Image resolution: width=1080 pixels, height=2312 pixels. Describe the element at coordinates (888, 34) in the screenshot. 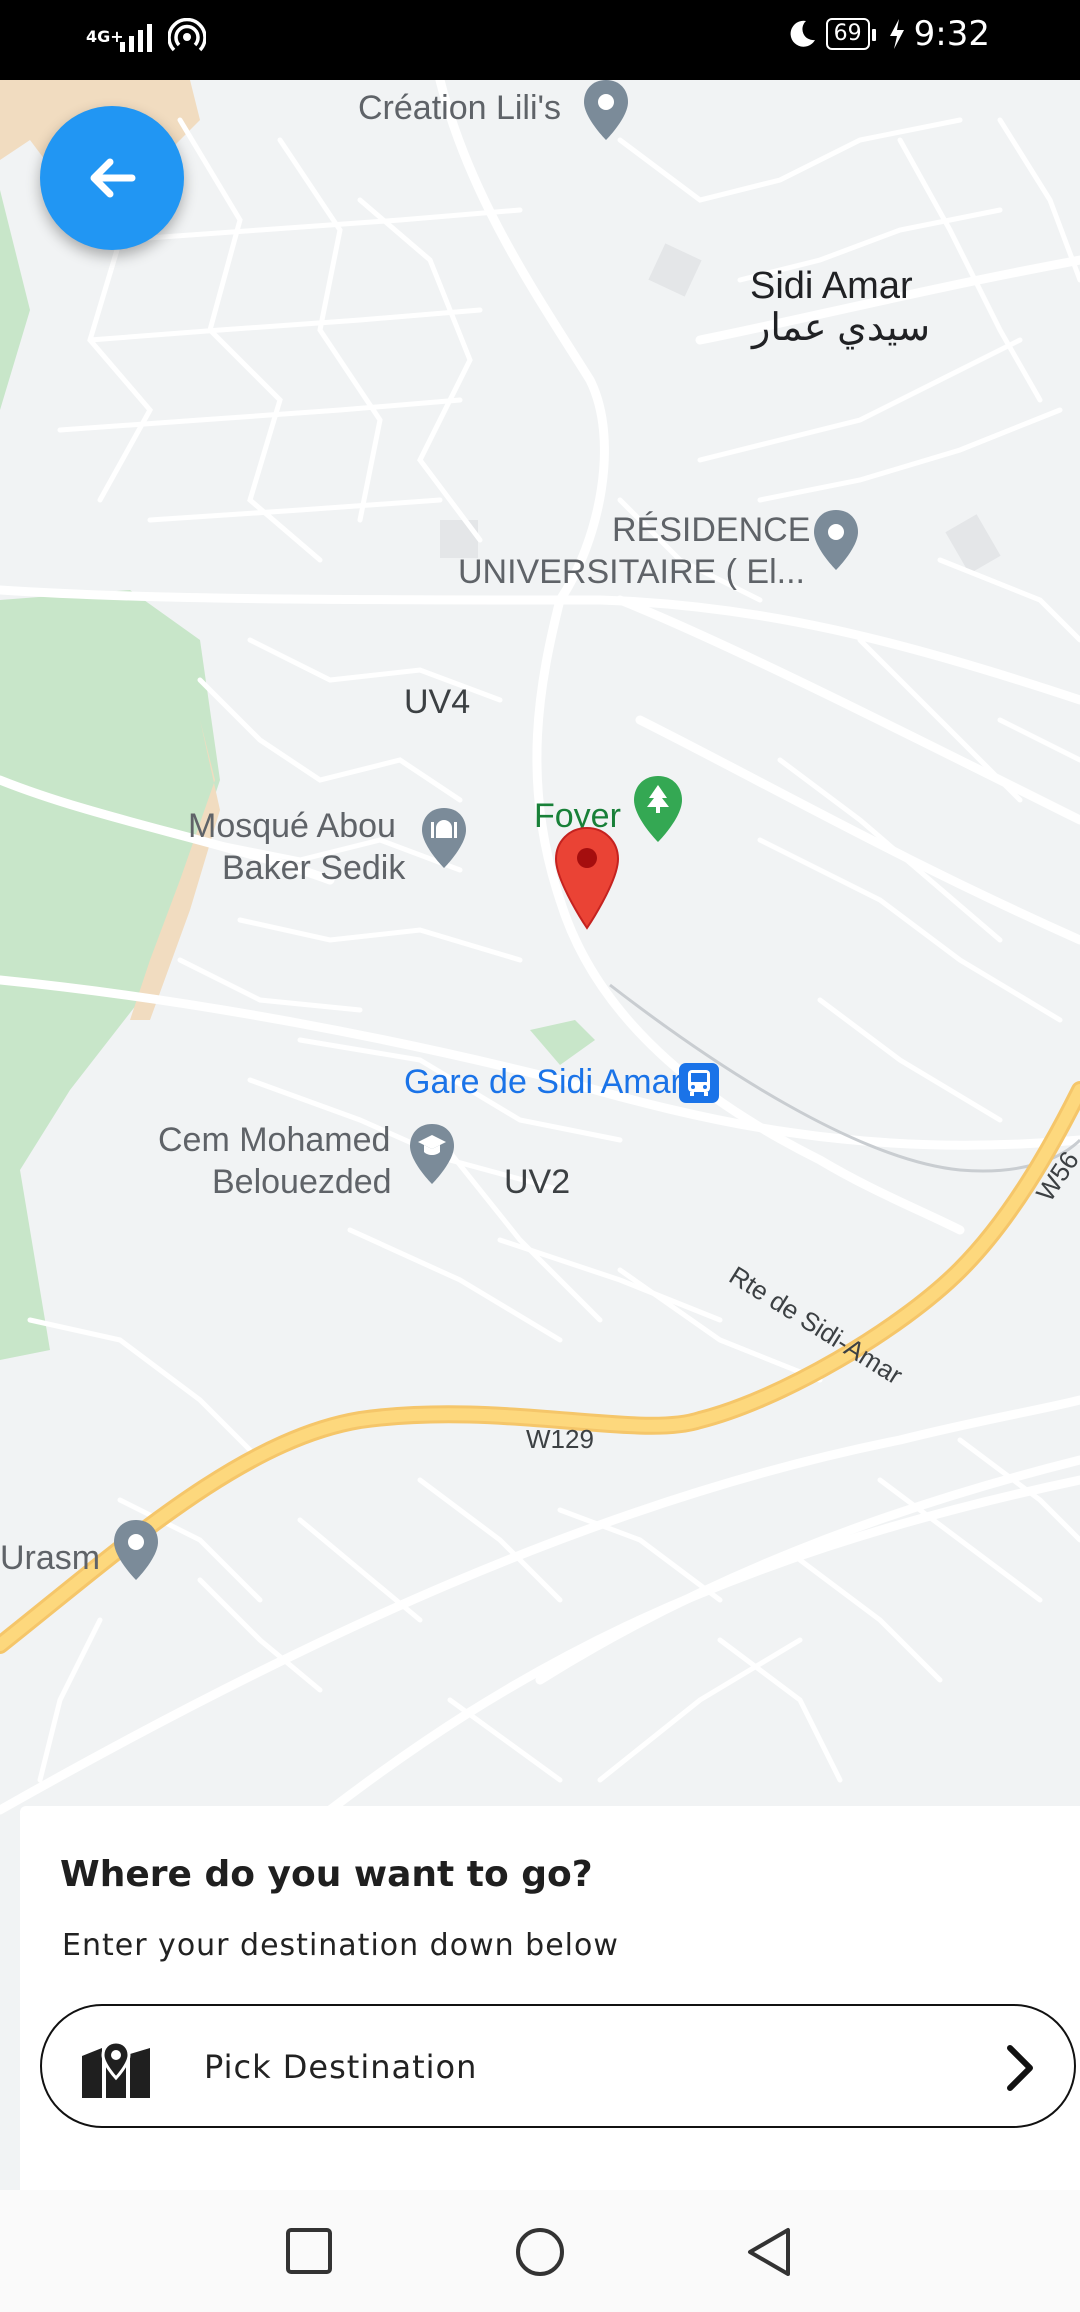

I see `status-right: 69 9:32` at that location.